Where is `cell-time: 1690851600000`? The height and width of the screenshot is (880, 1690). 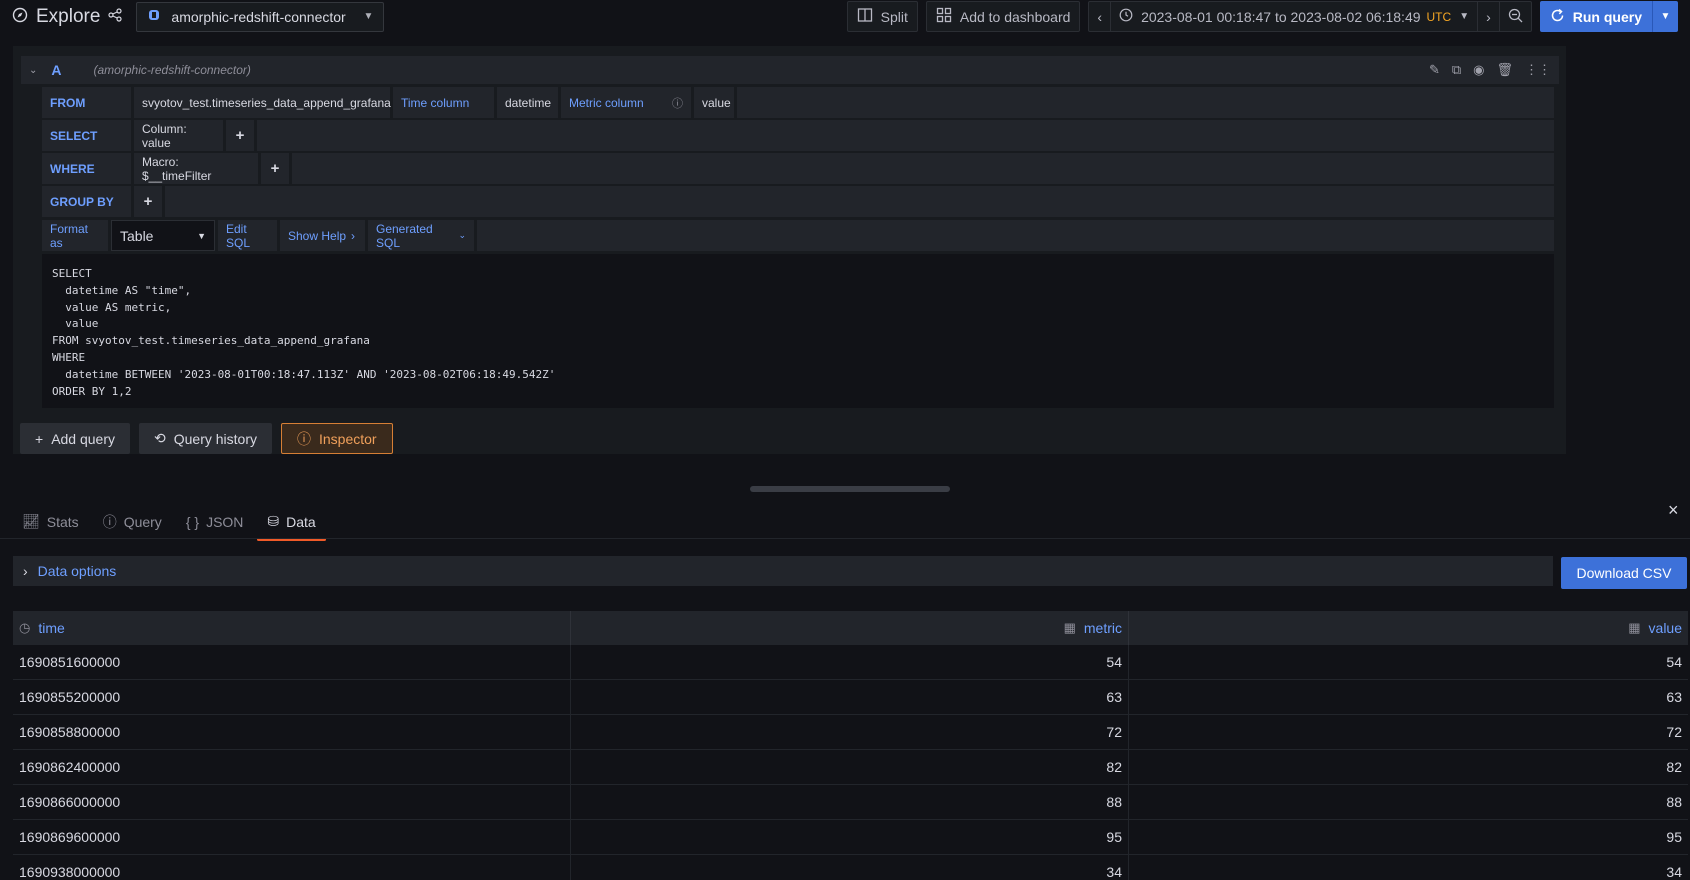 cell-time: 1690851600000 is located at coordinates (292, 662).